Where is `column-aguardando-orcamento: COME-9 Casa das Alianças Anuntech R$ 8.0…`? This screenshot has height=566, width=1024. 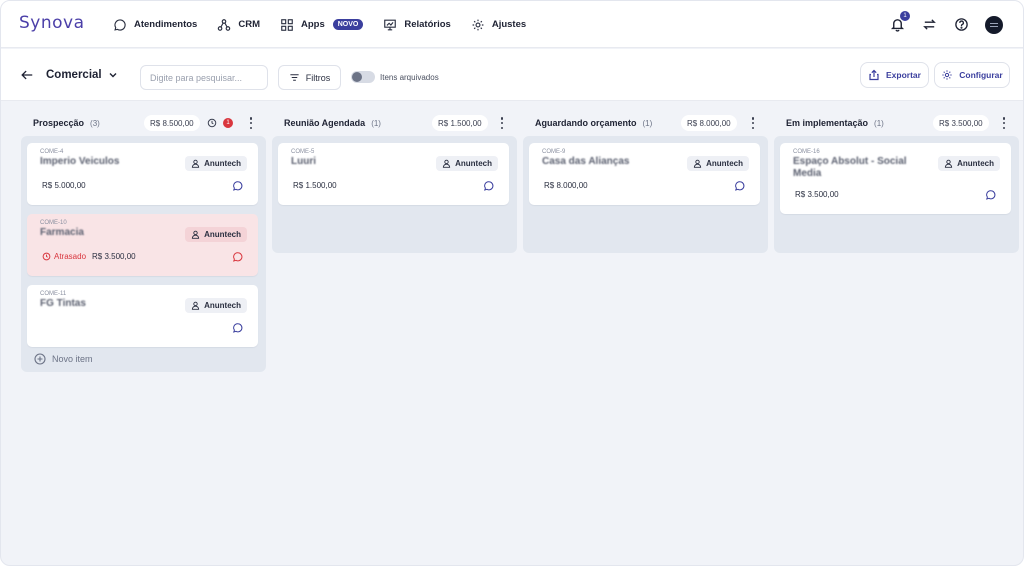 column-aguardando-orcamento: COME-9 Casa das Alianças Anuntech R$ 8.0… is located at coordinates (645, 194).